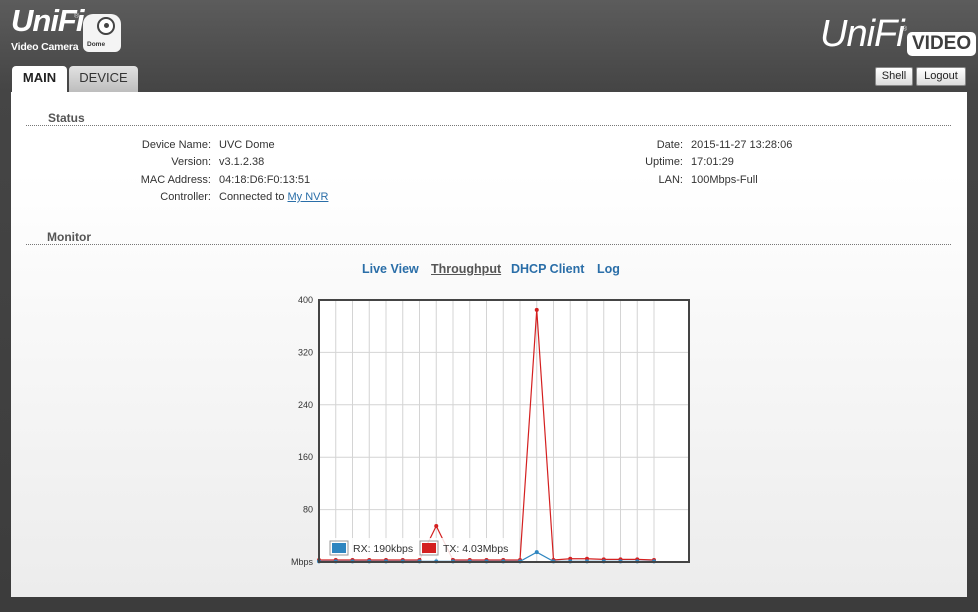 The image size is (978, 612). Describe the element at coordinates (339, 548) in the screenshot. I see `legend-swatch-rx` at that location.